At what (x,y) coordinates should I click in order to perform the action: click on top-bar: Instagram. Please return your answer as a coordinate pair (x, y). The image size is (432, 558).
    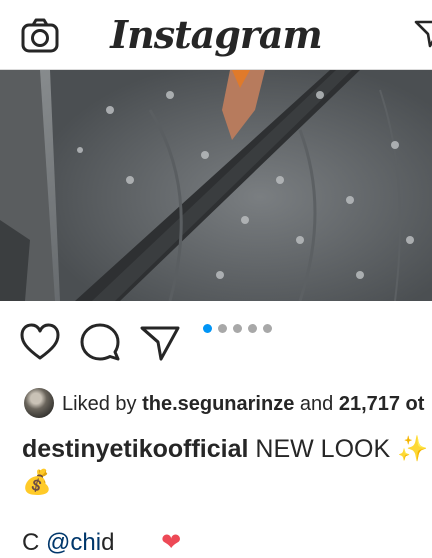
    Looking at the image, I should click on (216, 35).